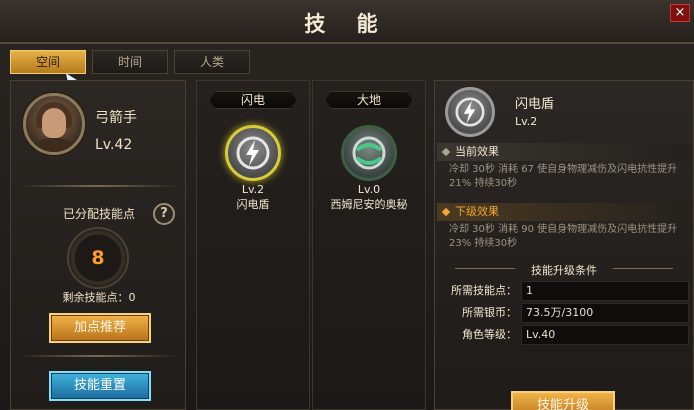 The width and height of the screenshot is (694, 410). I want to click on skill-column-earth: 大地 Lv.0 西姆尼安的奥秘, so click(369, 245).